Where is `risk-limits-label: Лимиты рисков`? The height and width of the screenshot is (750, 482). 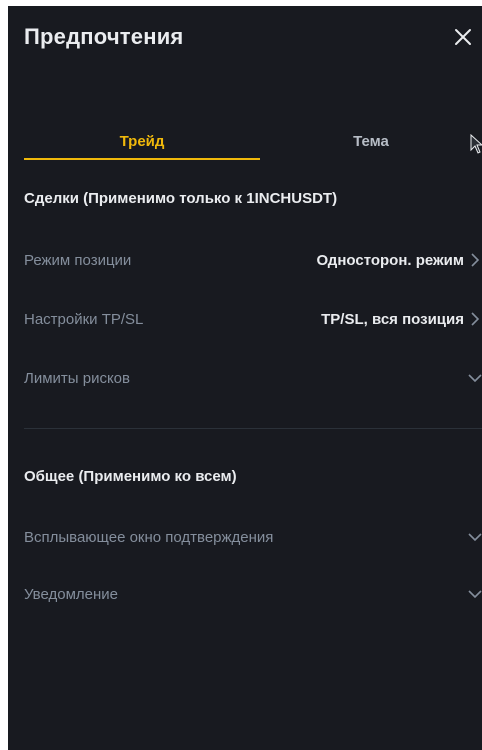
risk-limits-label: Лимиты рисков is located at coordinates (77, 378).